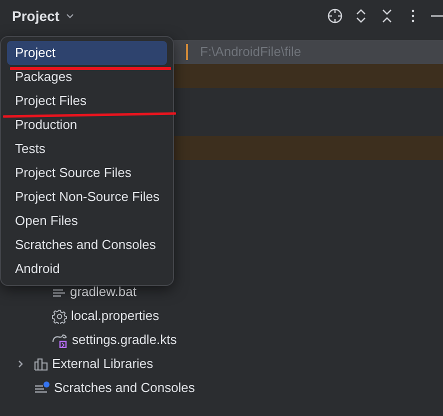 This screenshot has height=416, width=443. Describe the element at coordinates (70, 16) in the screenshot. I see `chevron-down-icon` at that location.